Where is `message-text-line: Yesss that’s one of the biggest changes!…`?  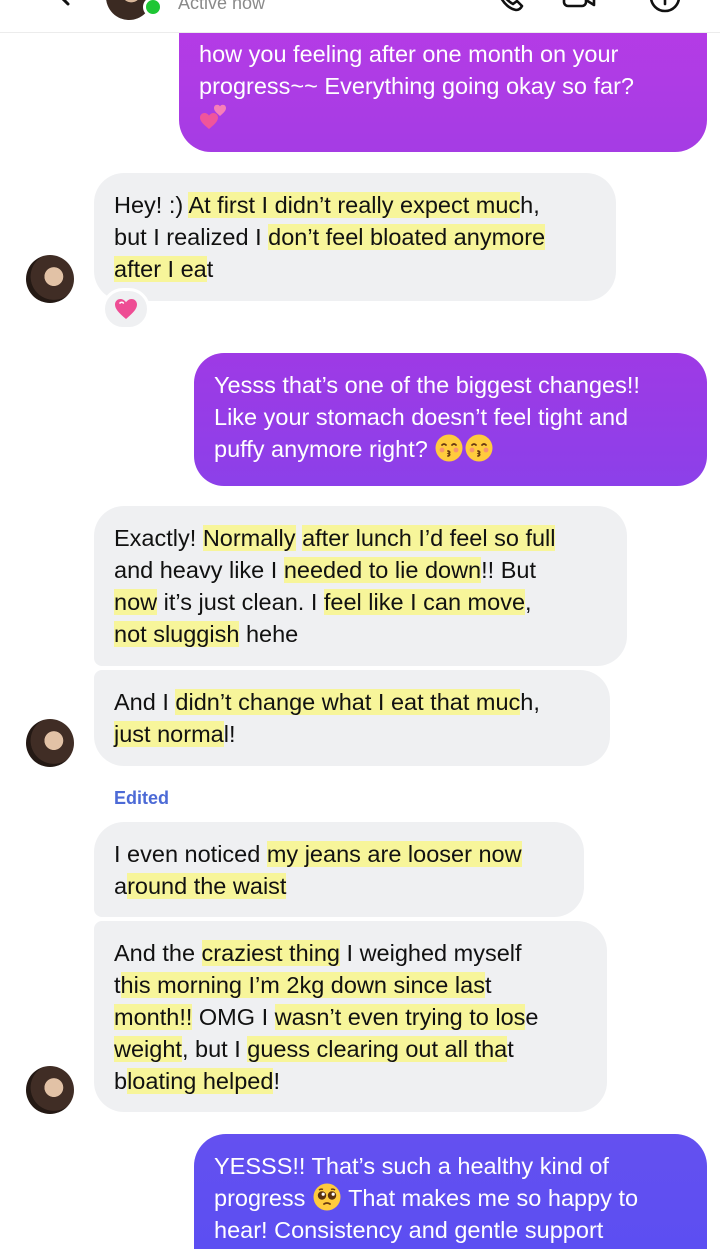 message-text-line: Yesss that’s one of the biggest changes!… is located at coordinates (450, 385).